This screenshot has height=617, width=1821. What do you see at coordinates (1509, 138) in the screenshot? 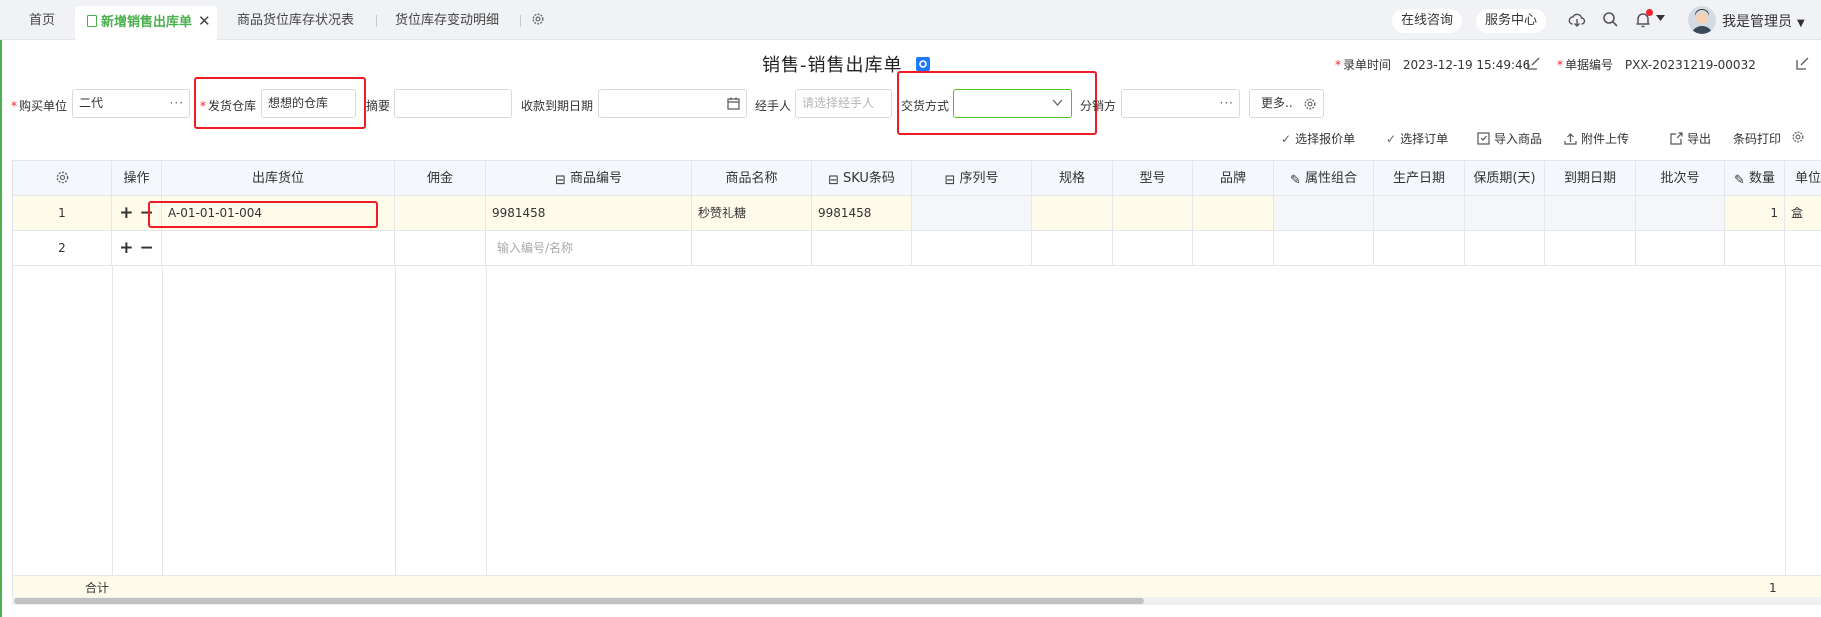
I see `import-goods-button: 导入商品` at bounding box center [1509, 138].